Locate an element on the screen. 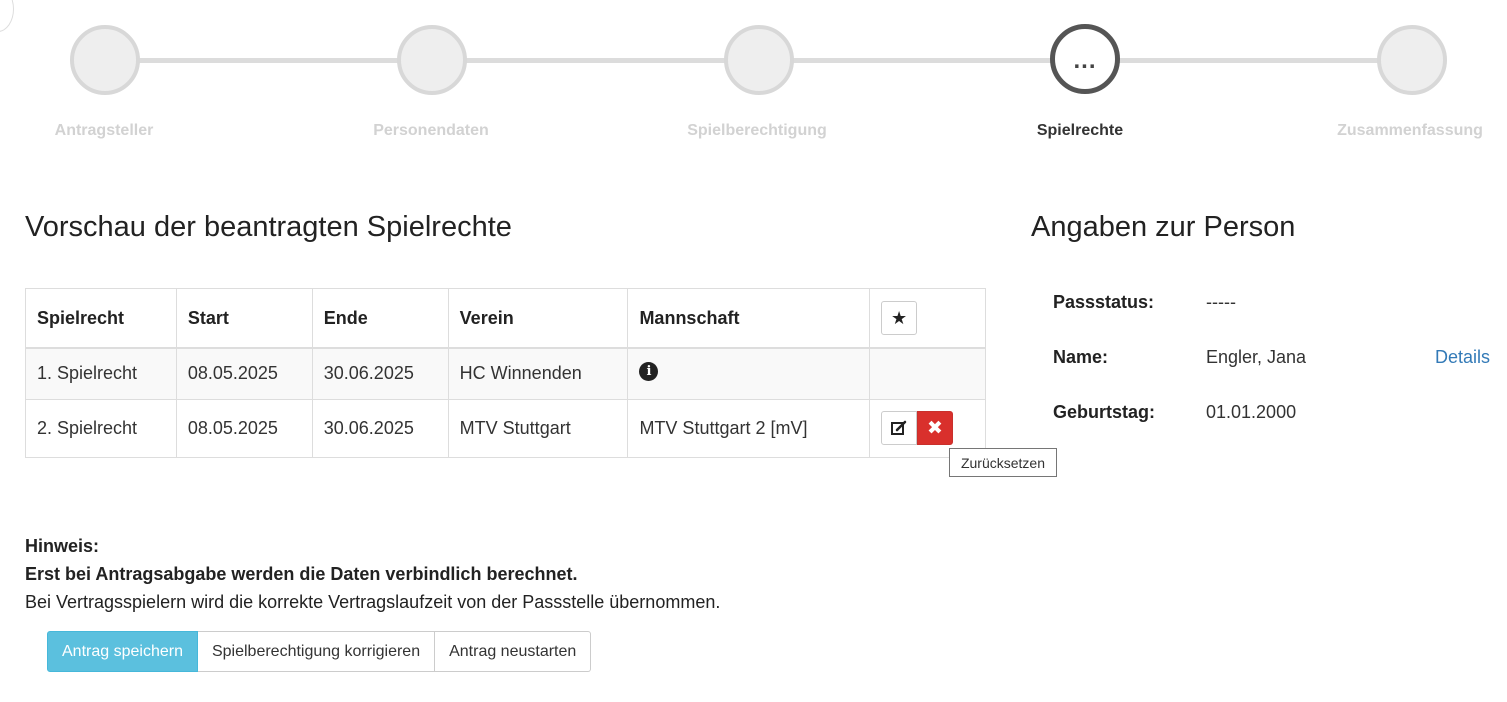 The width and height of the screenshot is (1507, 702). window-corner-decoration is located at coordinates (7, 16).